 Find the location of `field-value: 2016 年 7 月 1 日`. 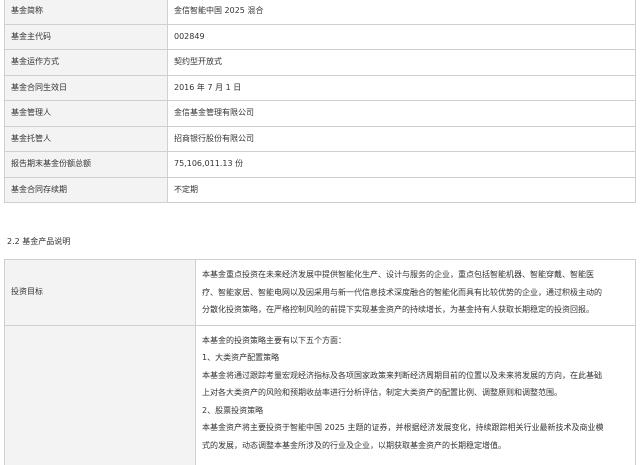

field-value: 2016 年 7 月 1 日 is located at coordinates (401, 87).